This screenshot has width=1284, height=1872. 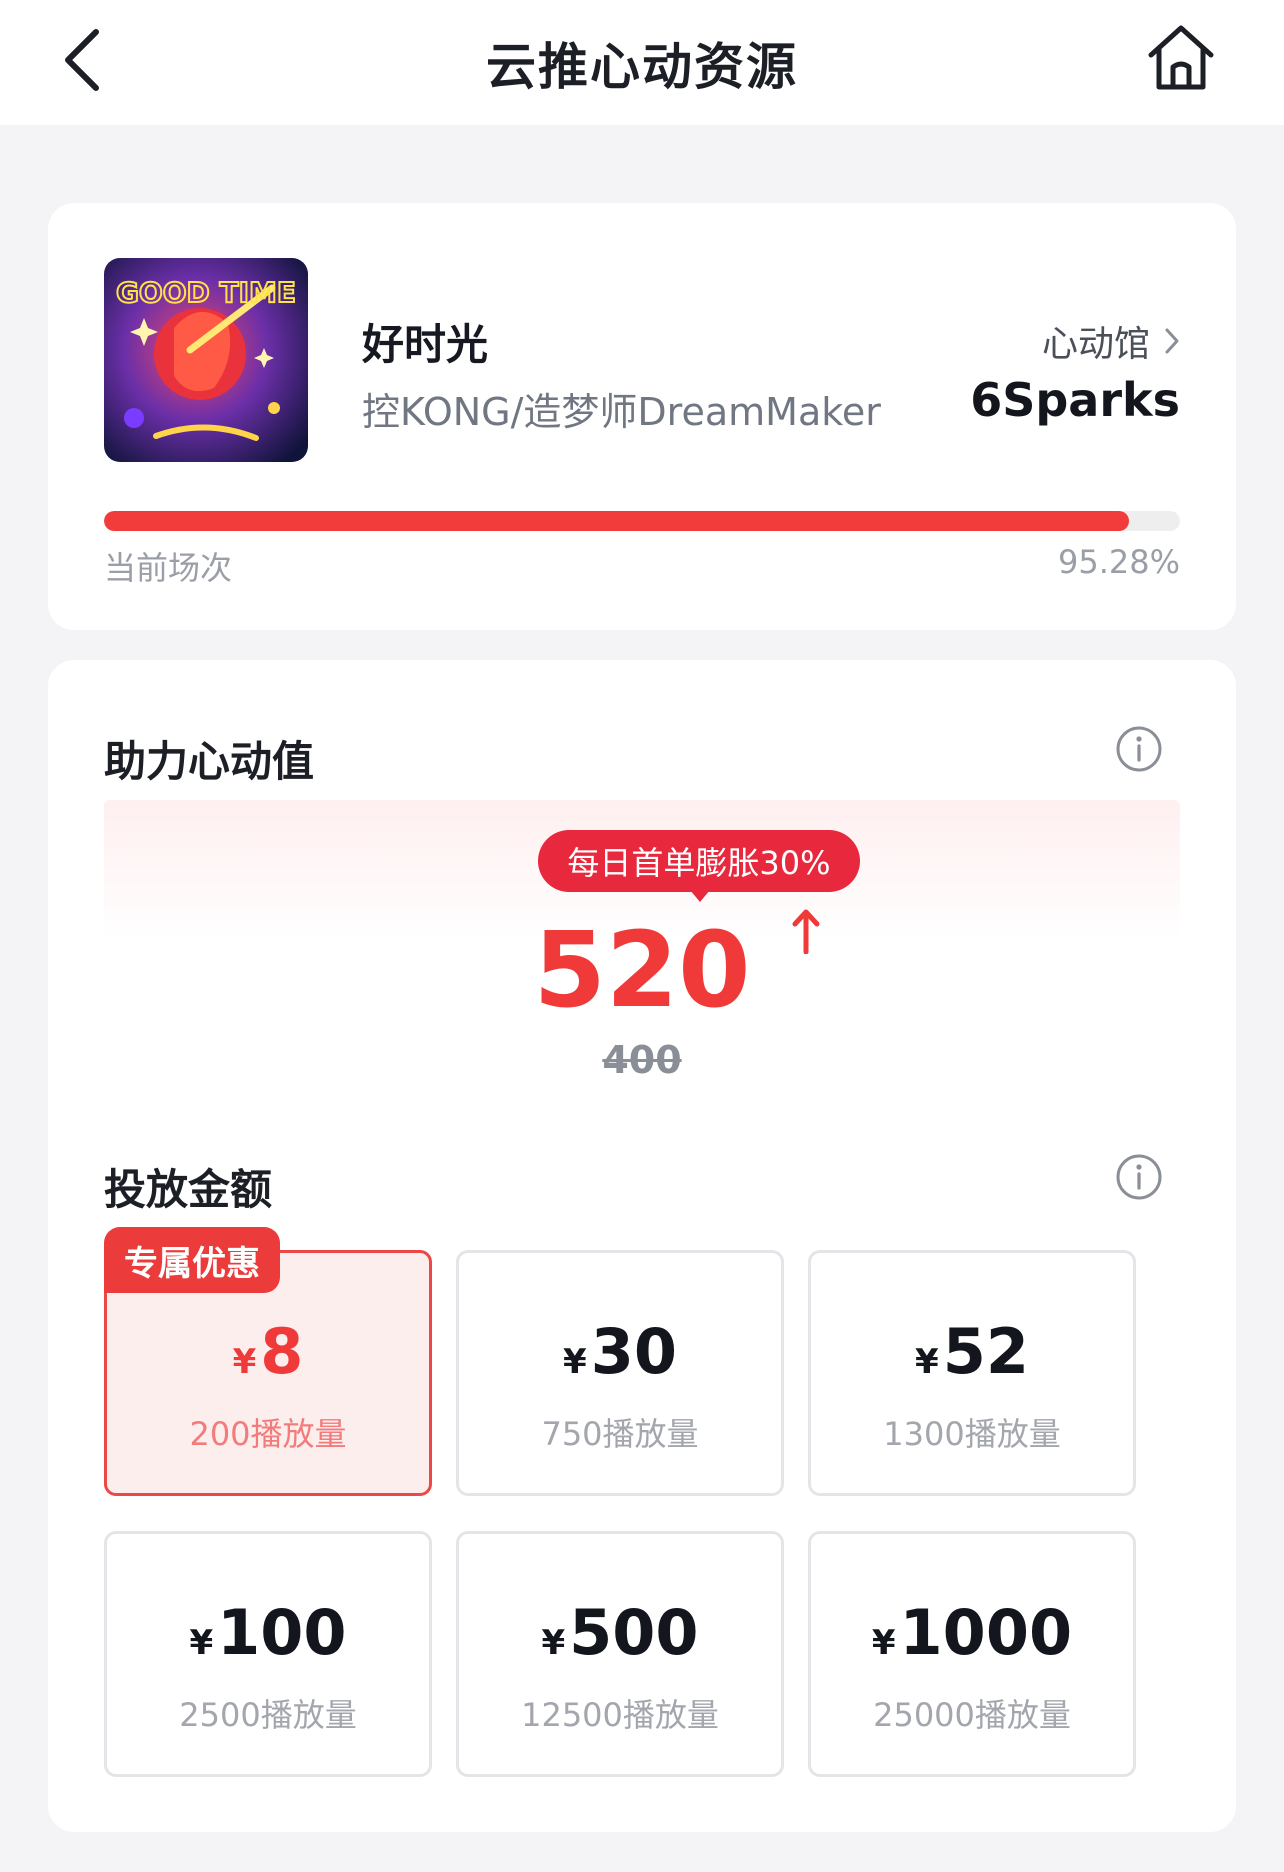 I want to click on amount-price: ¥ 8, so click(x=268, y=1352).